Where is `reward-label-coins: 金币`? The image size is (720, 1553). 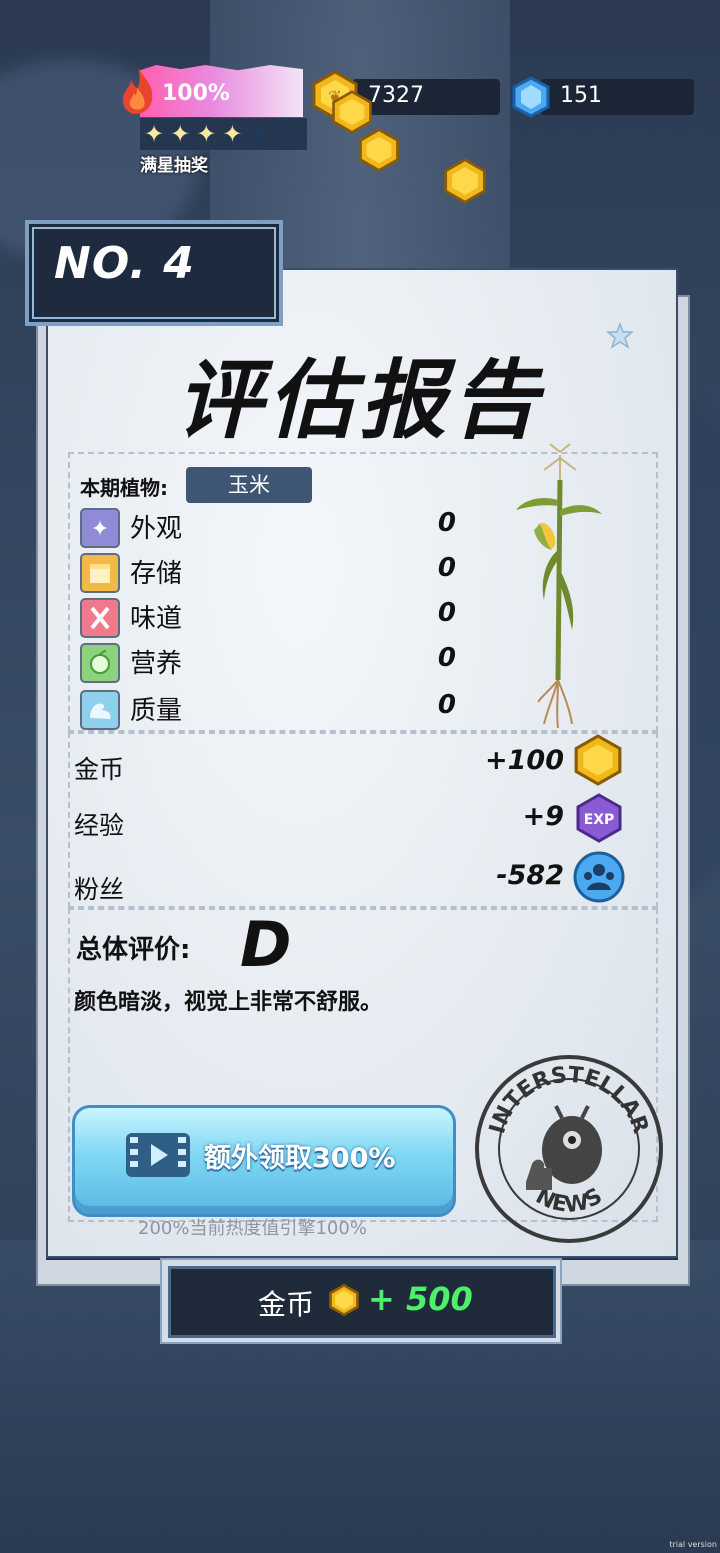 reward-label-coins: 金币 is located at coordinates (99, 769).